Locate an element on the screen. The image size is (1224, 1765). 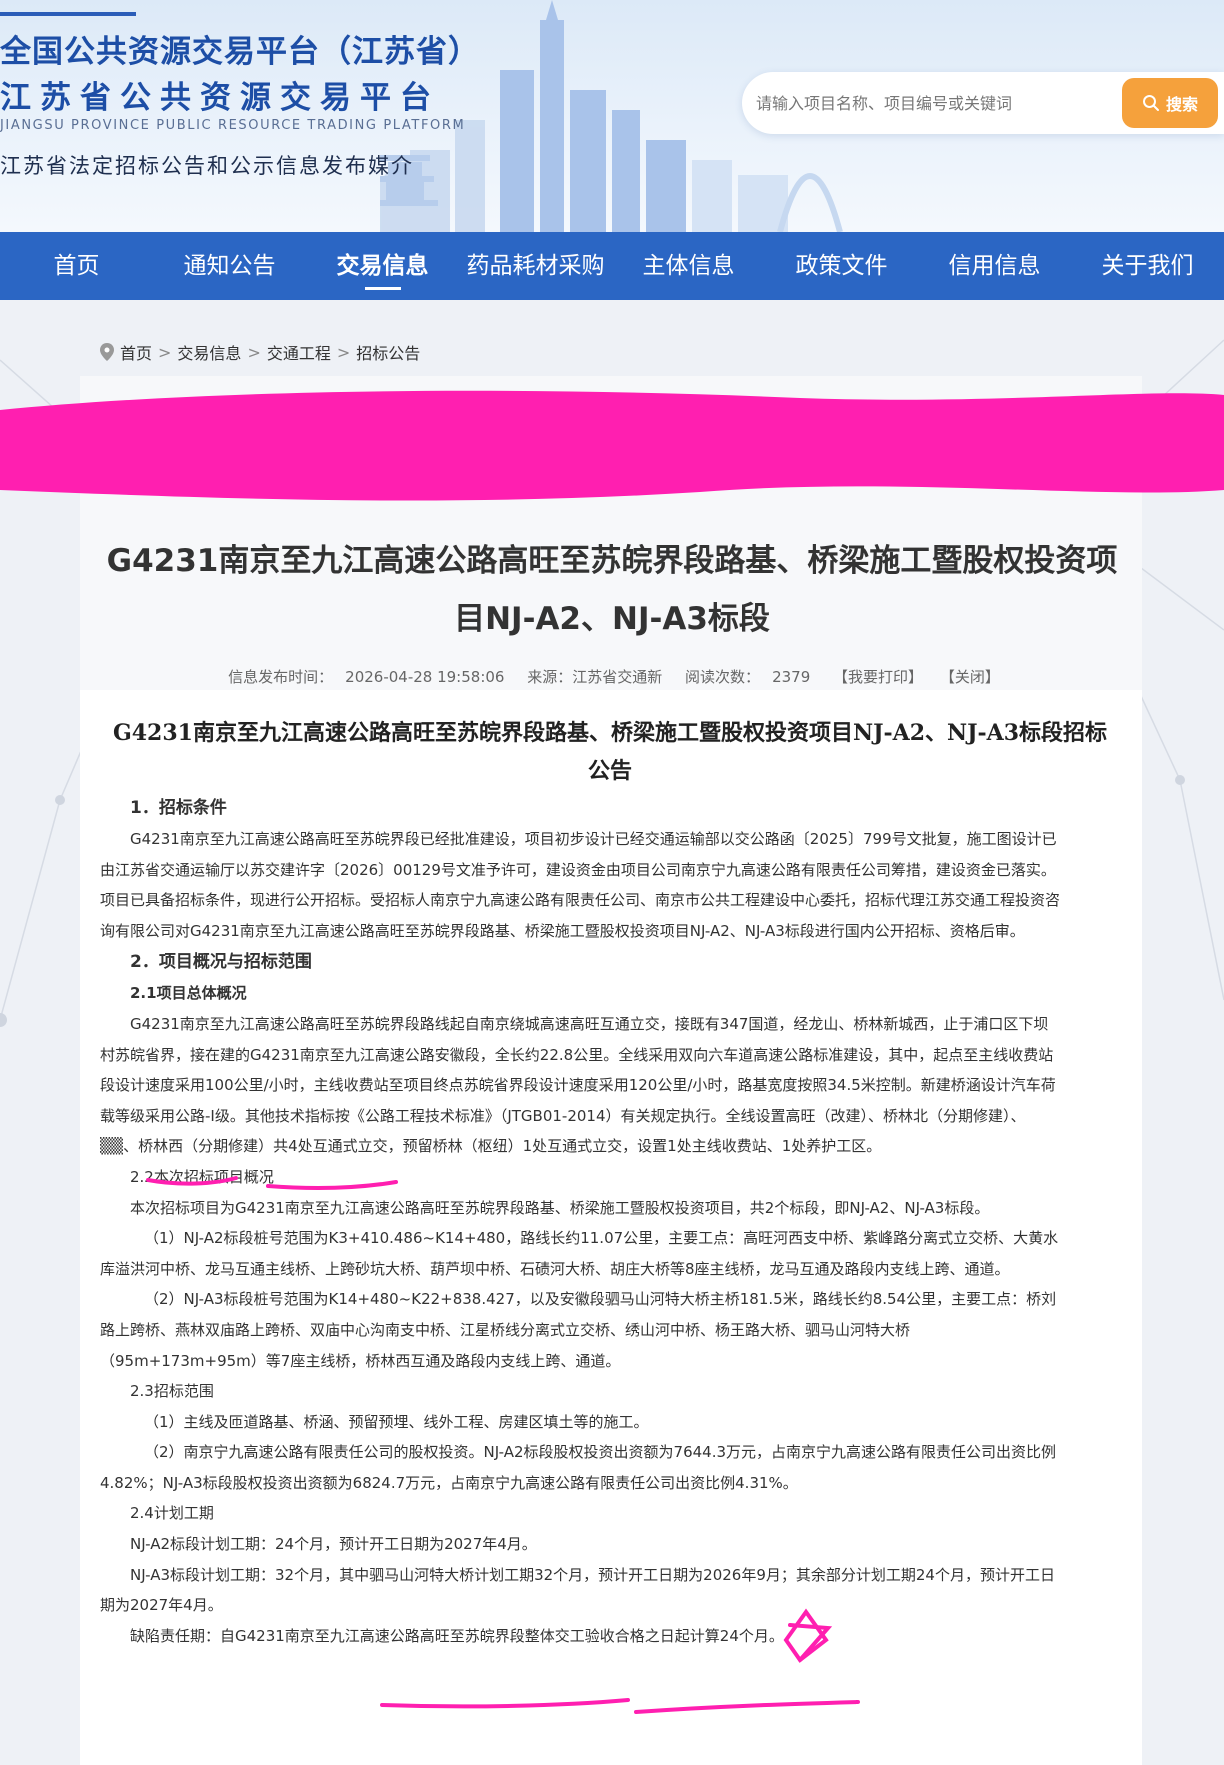
header-accent-line is located at coordinates (68, 14).